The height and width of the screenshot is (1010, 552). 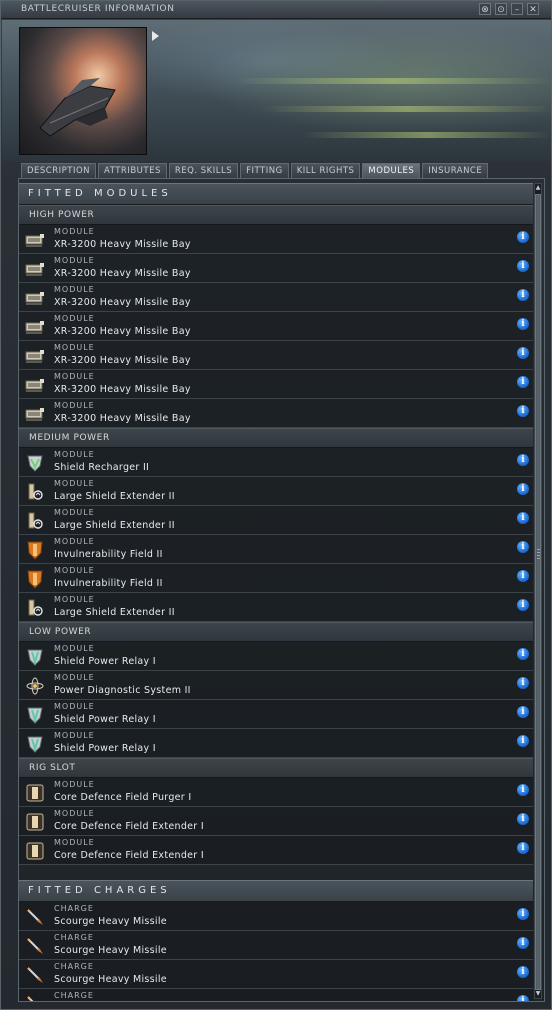 I want to click on pin-button: ⊗, so click(x=485, y=9).